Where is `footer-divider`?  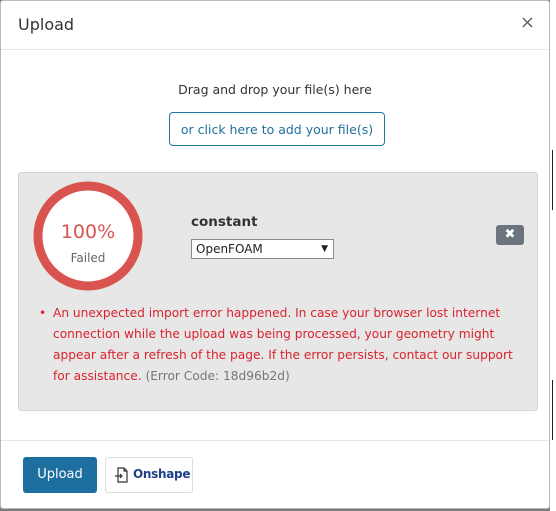
footer-divider is located at coordinates (275, 440).